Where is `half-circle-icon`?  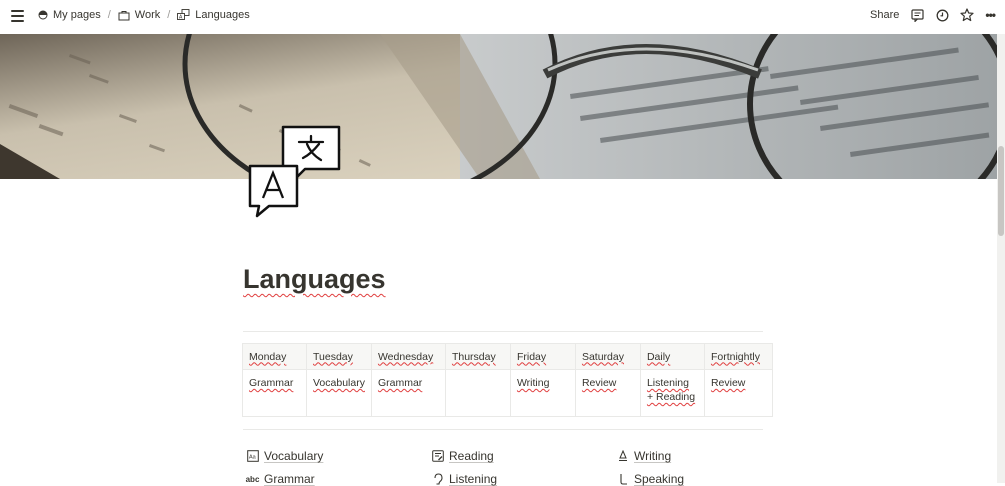 half-circle-icon is located at coordinates (43, 15).